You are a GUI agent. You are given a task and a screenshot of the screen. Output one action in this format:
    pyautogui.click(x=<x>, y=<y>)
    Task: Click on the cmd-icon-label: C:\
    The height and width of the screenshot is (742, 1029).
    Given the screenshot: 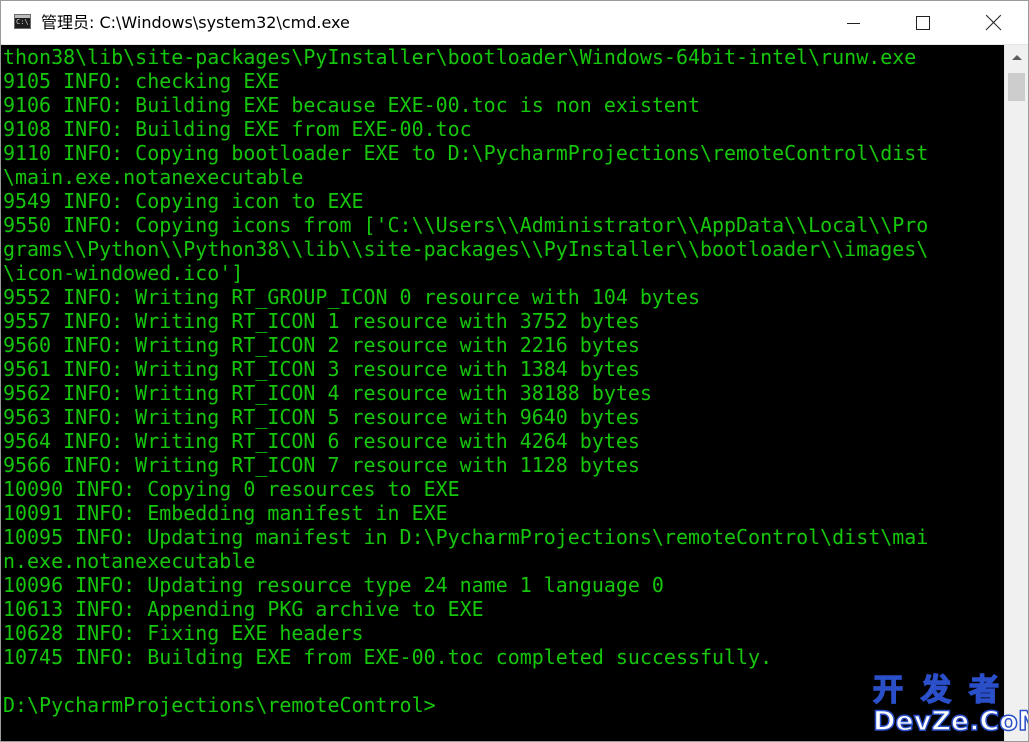 What is the action you would take?
    pyautogui.click(x=22, y=22)
    